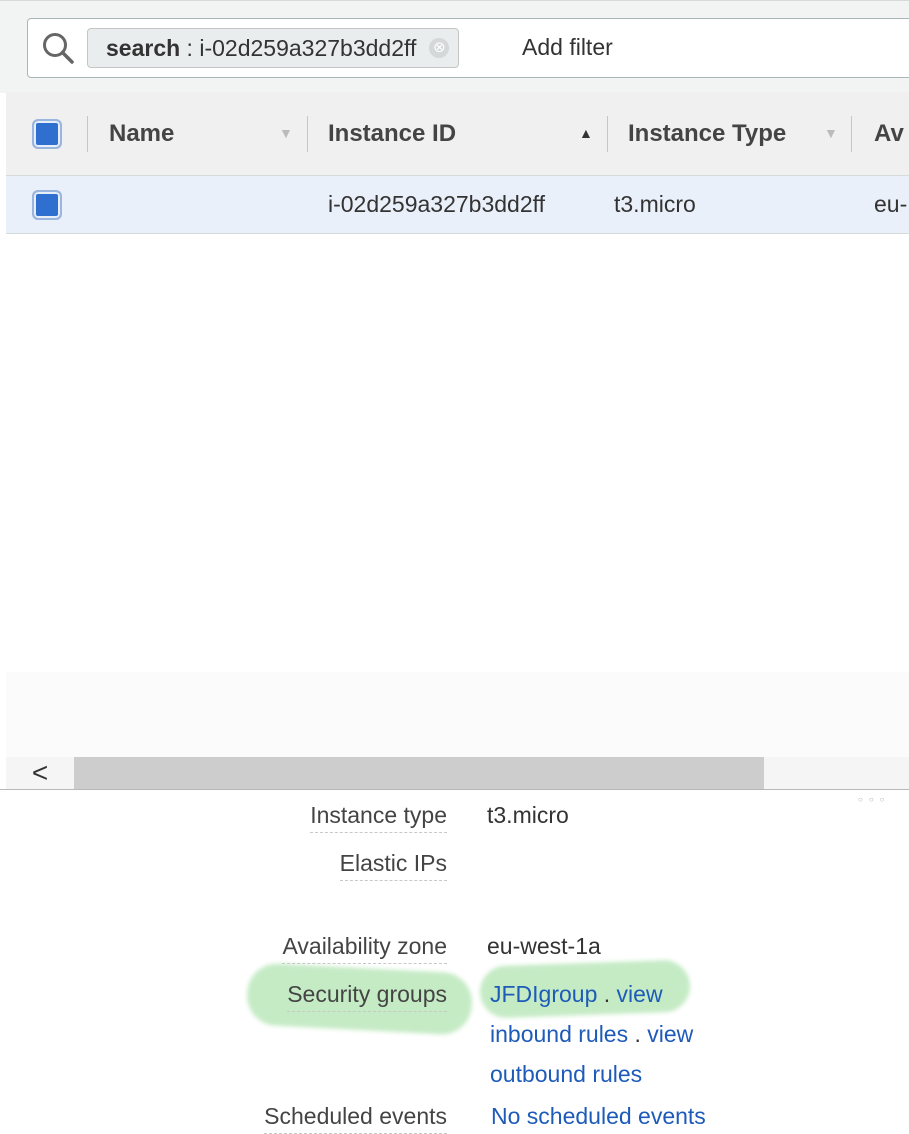  What do you see at coordinates (393, 864) in the screenshot?
I see `label-elastic-ips: Elastic IPs` at bounding box center [393, 864].